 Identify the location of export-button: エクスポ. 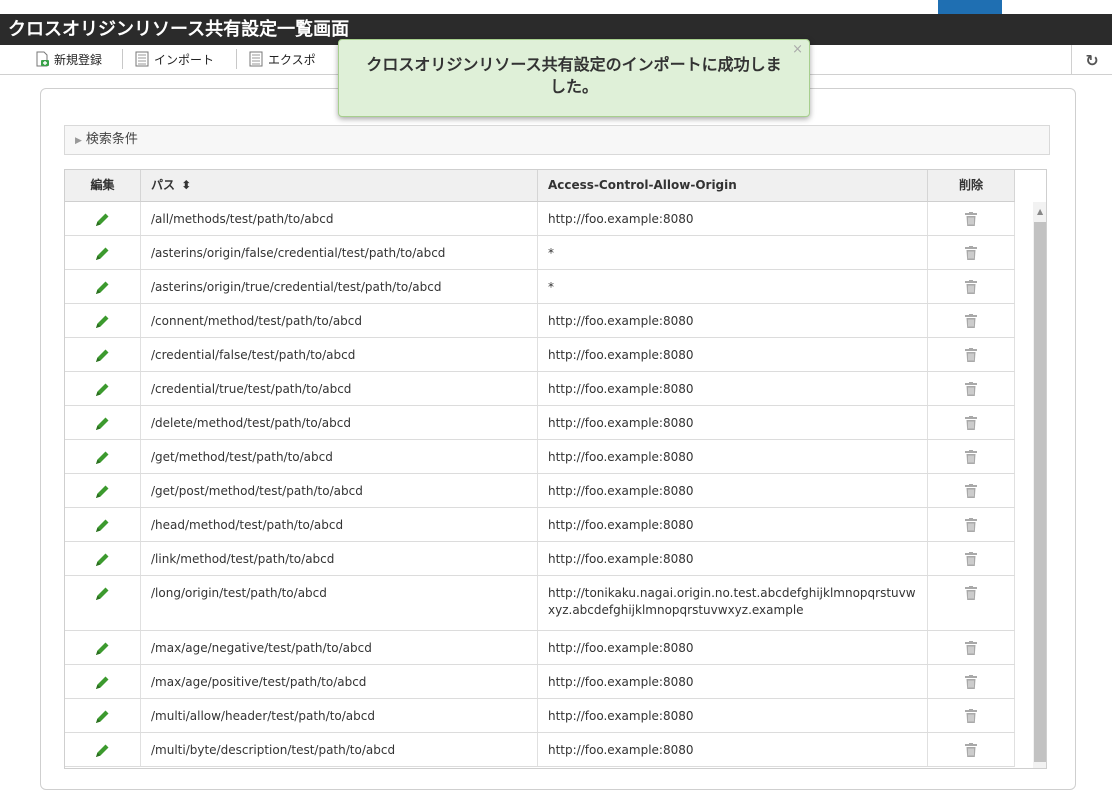
(282, 59).